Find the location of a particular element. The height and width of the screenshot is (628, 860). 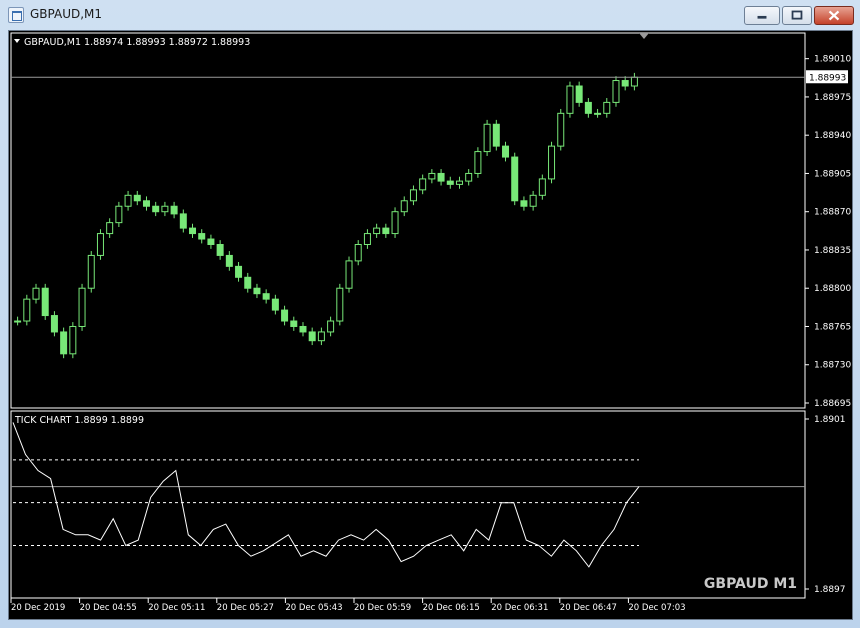

price-tick-label: 1.88835 is located at coordinates (832, 251).